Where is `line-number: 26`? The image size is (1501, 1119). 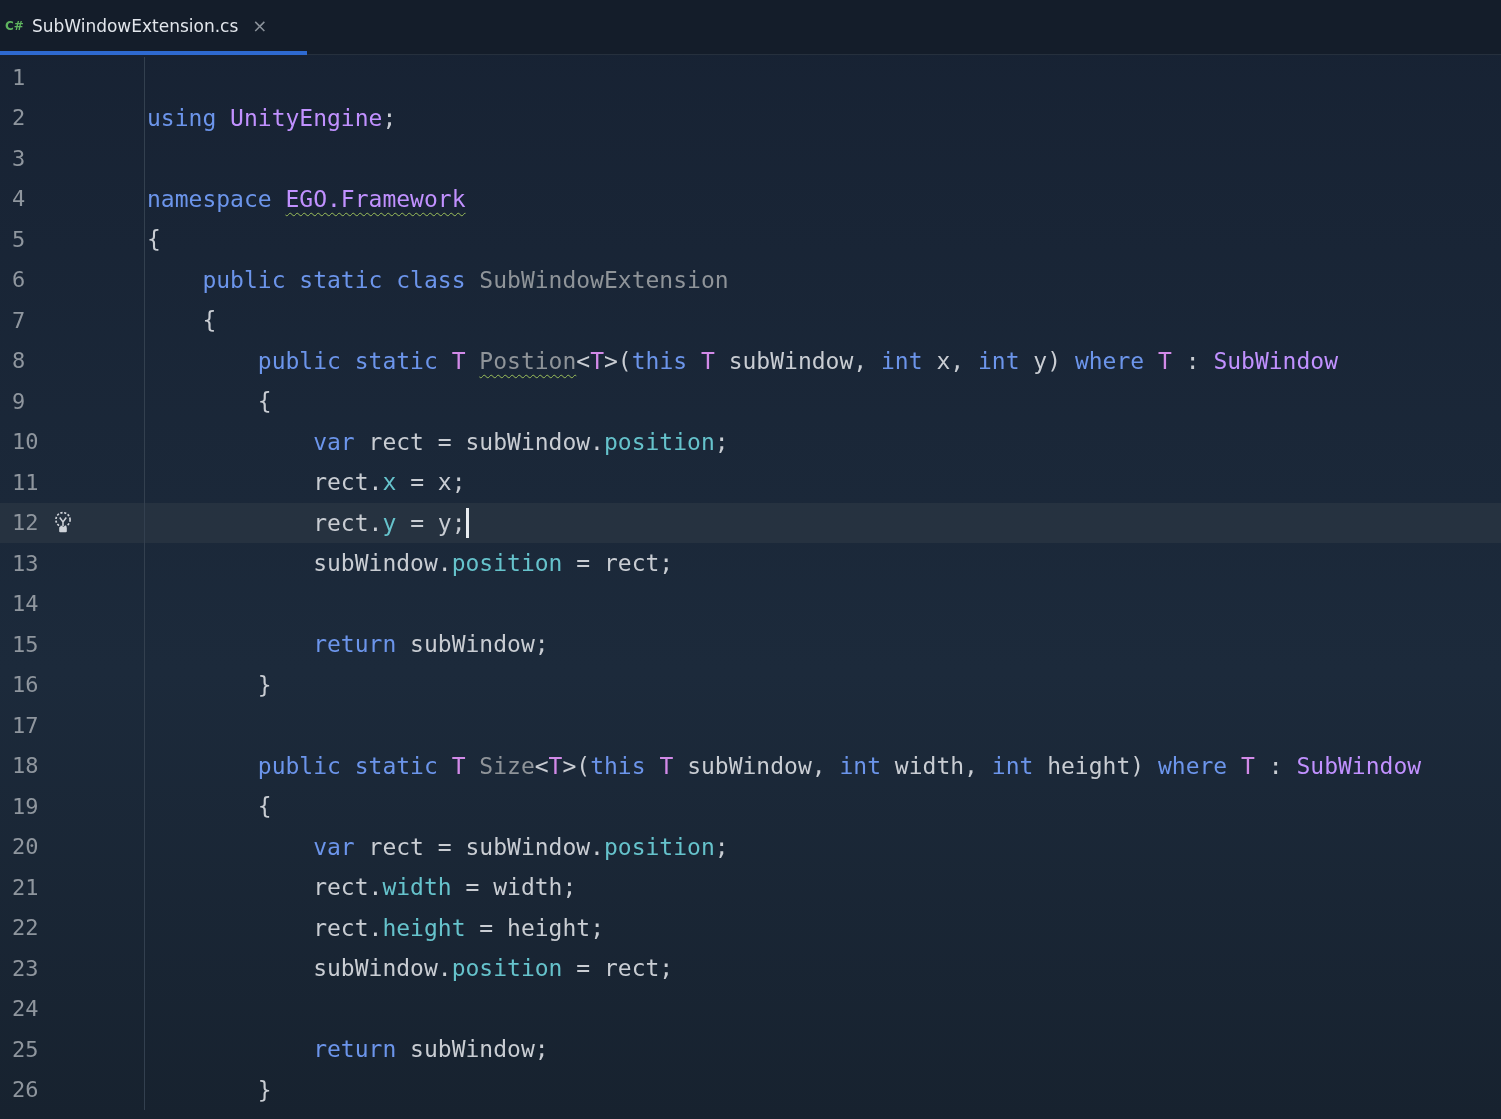 line-number: 26 is located at coordinates (26, 1090).